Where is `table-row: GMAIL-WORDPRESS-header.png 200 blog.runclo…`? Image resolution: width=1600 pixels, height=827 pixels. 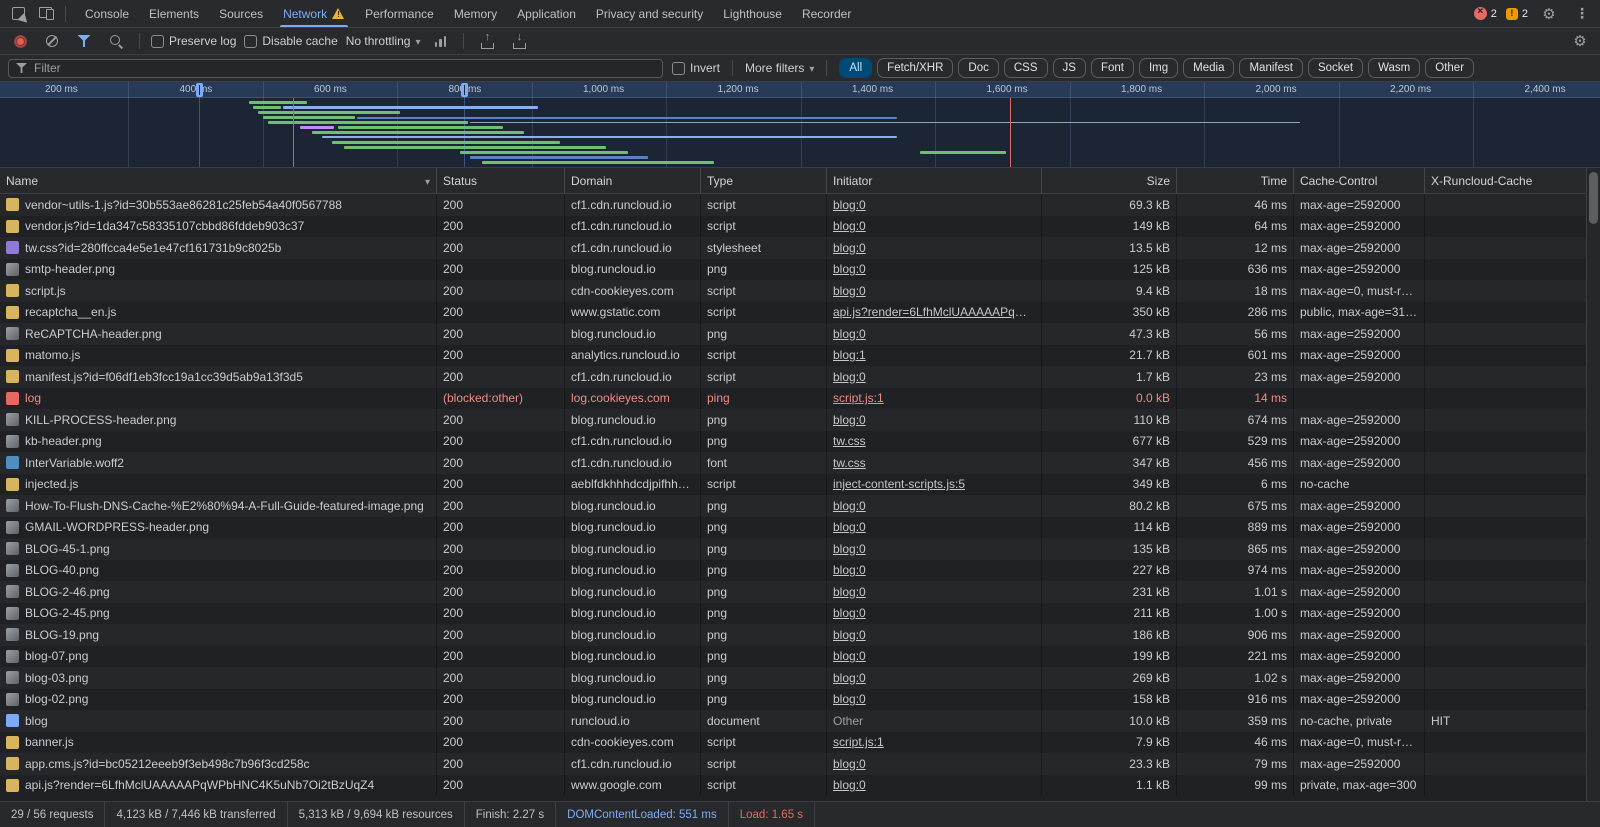 table-row: GMAIL-WORDPRESS-header.png 200 blog.runclo… is located at coordinates (793, 527).